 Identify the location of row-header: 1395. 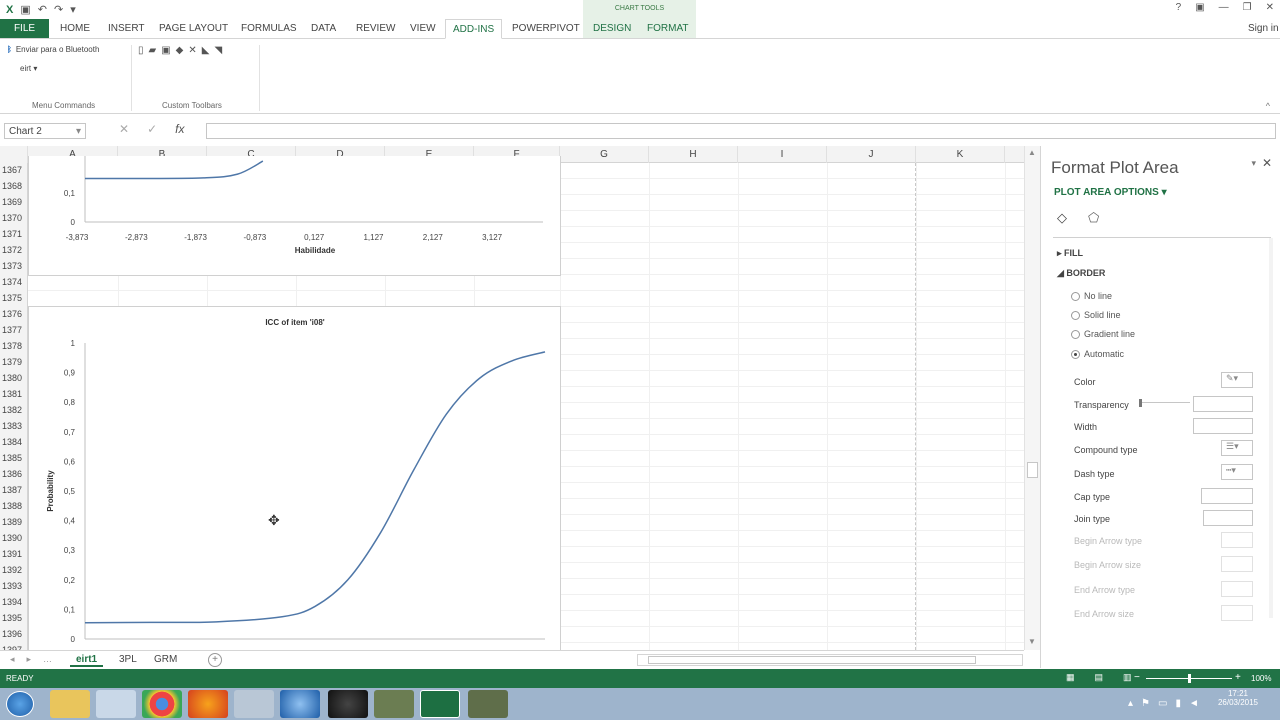
(14, 619).